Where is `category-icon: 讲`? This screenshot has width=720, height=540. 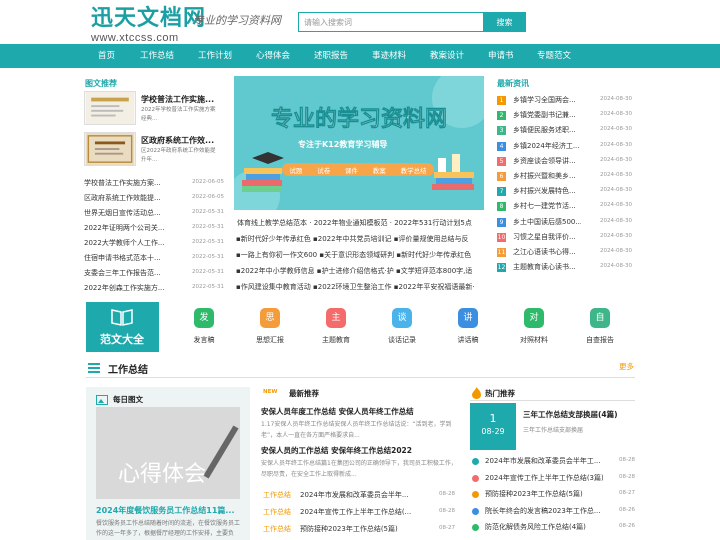 category-icon: 讲 is located at coordinates (468, 318).